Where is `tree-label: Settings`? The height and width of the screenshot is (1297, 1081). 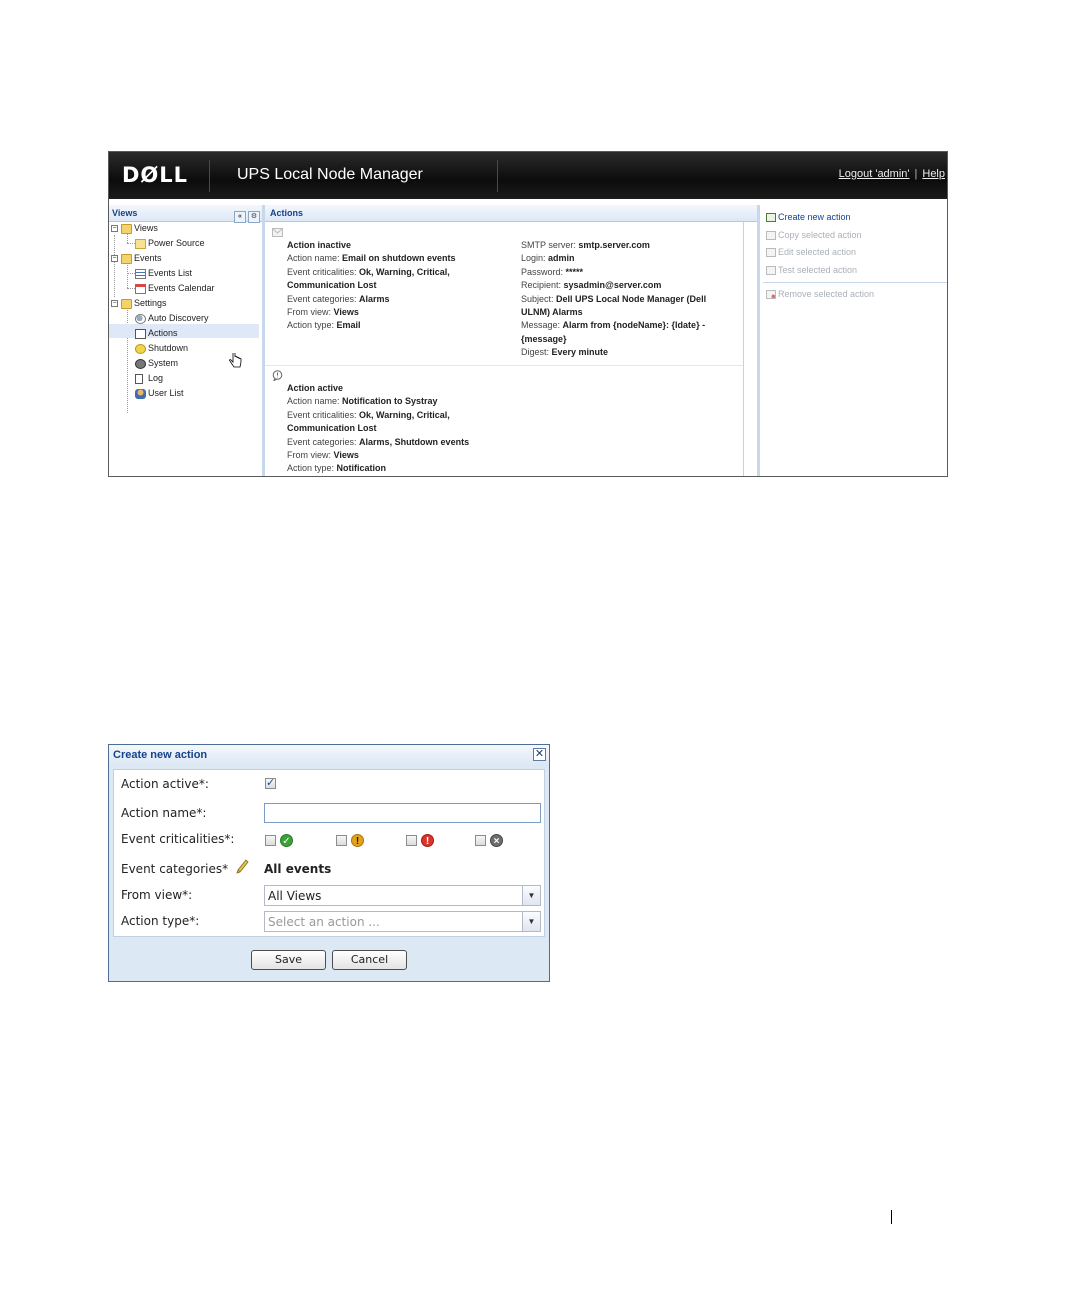 tree-label: Settings is located at coordinates (150, 303).